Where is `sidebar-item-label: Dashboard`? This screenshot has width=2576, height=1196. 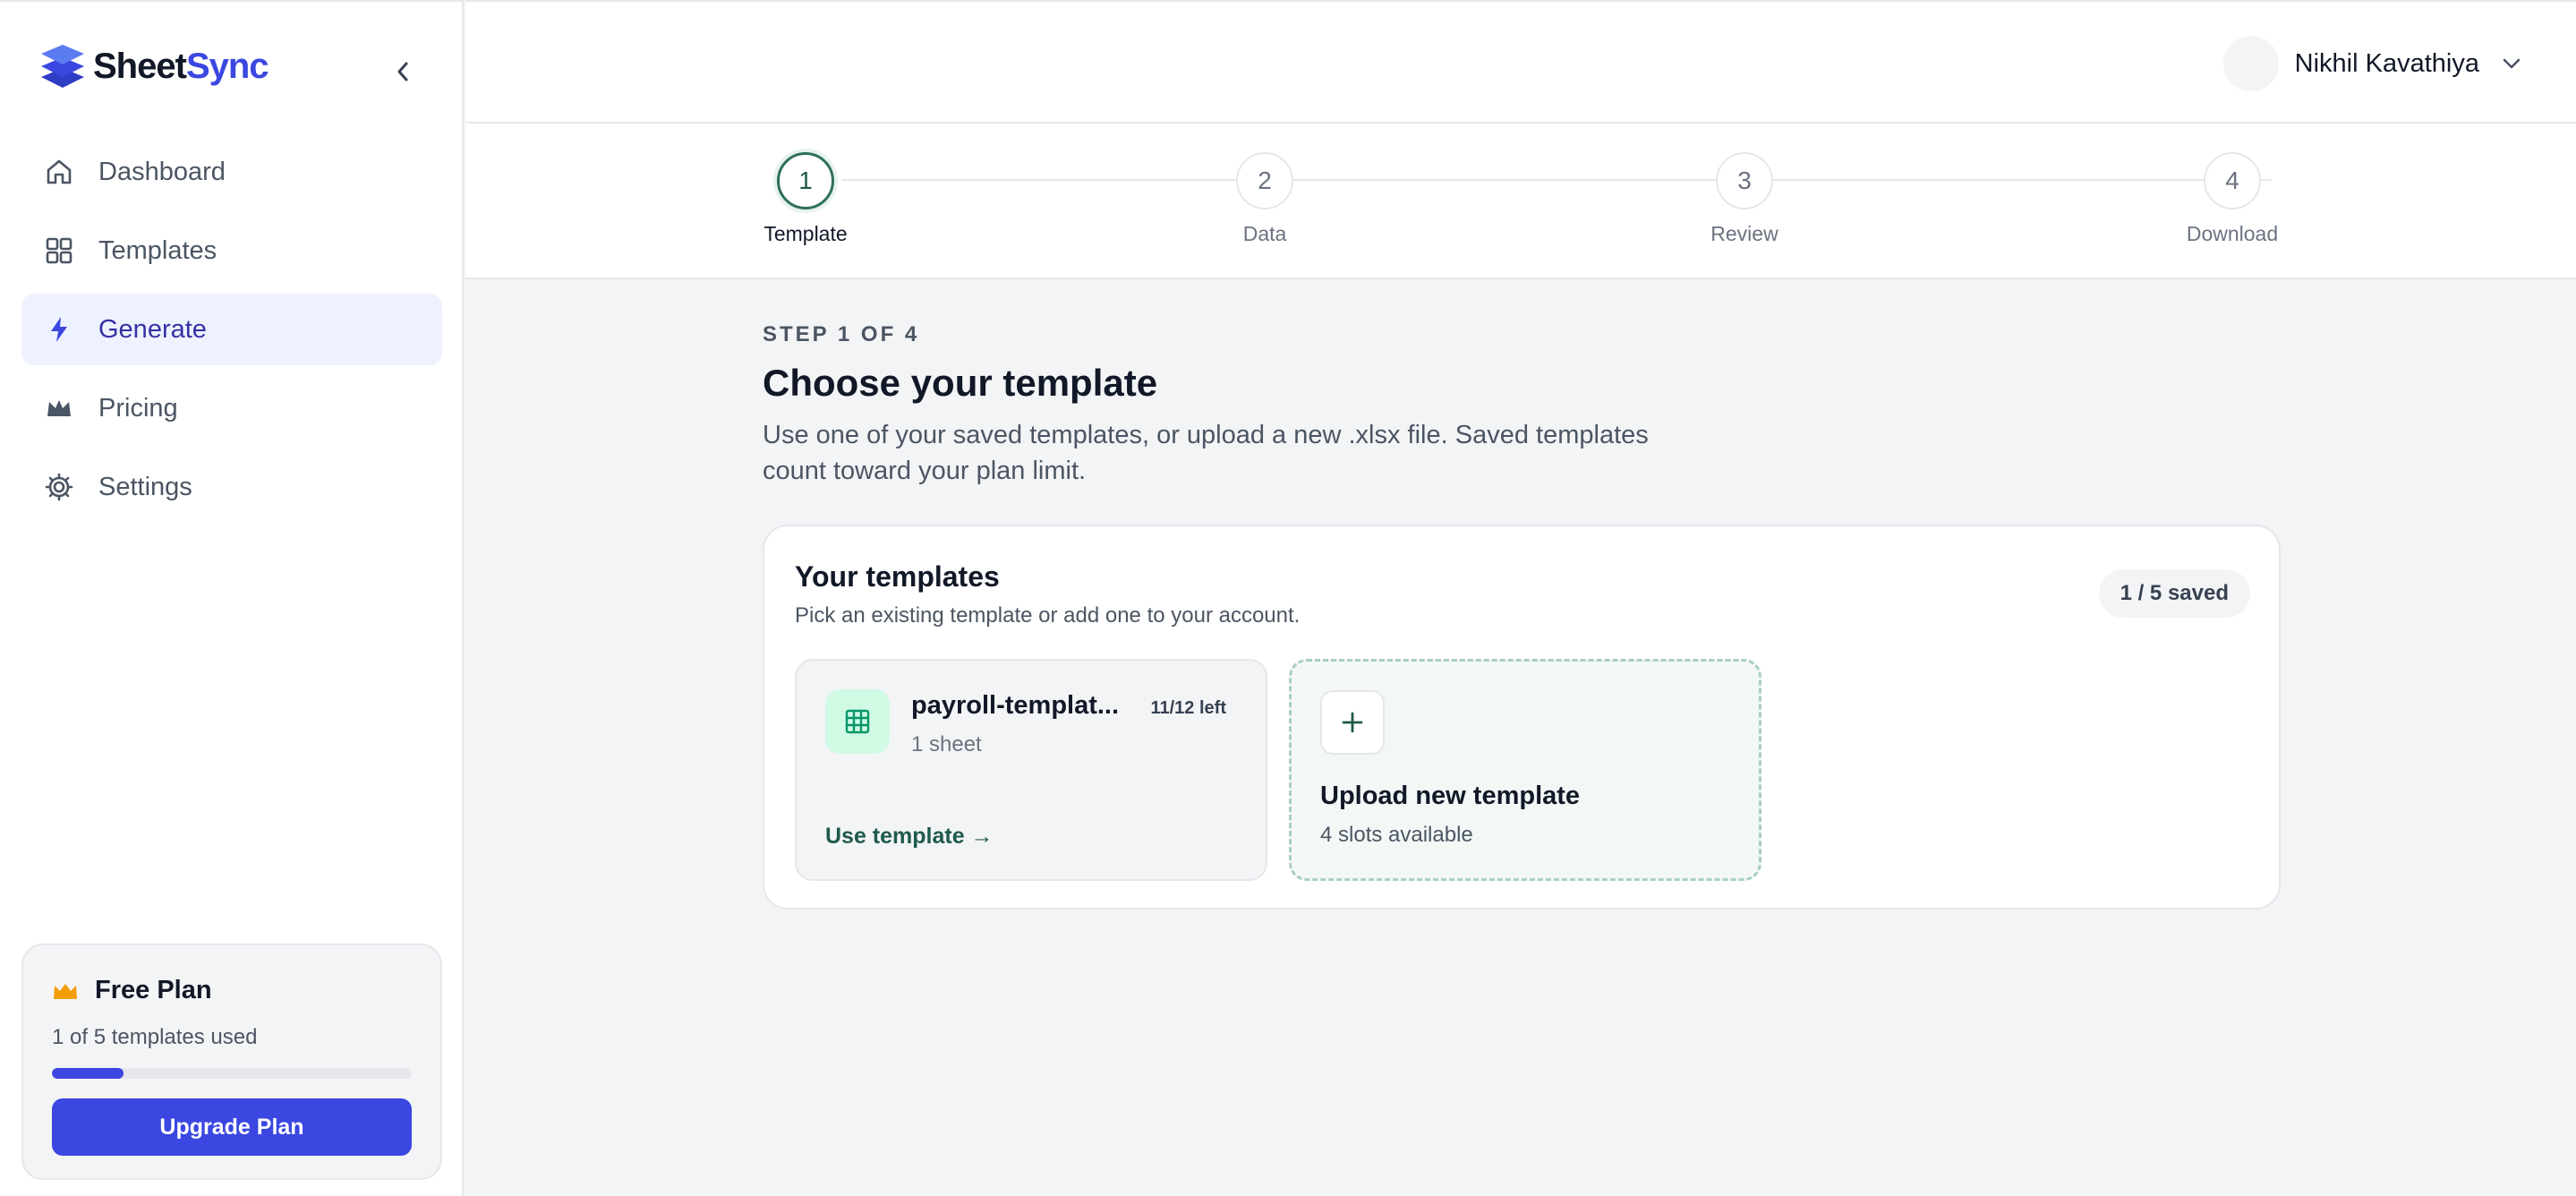
sidebar-item-label: Dashboard is located at coordinates (162, 171).